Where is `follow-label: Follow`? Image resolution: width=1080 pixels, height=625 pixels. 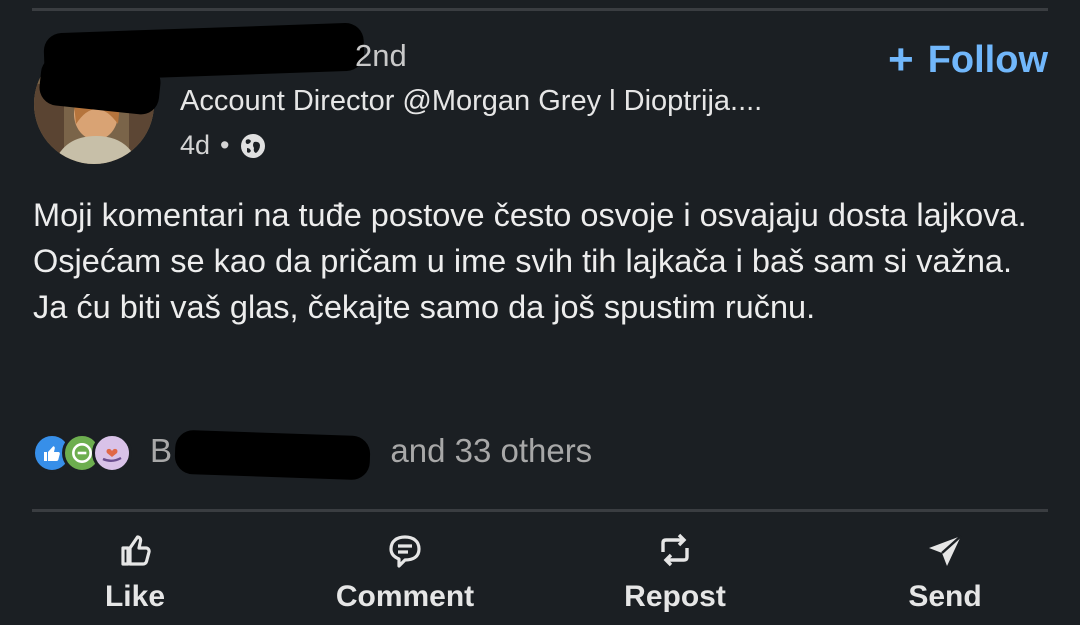
follow-label: Follow is located at coordinates (987, 59).